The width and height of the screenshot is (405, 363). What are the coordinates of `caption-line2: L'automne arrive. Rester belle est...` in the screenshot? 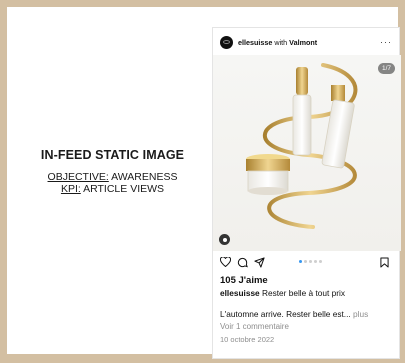 It's located at (285, 314).